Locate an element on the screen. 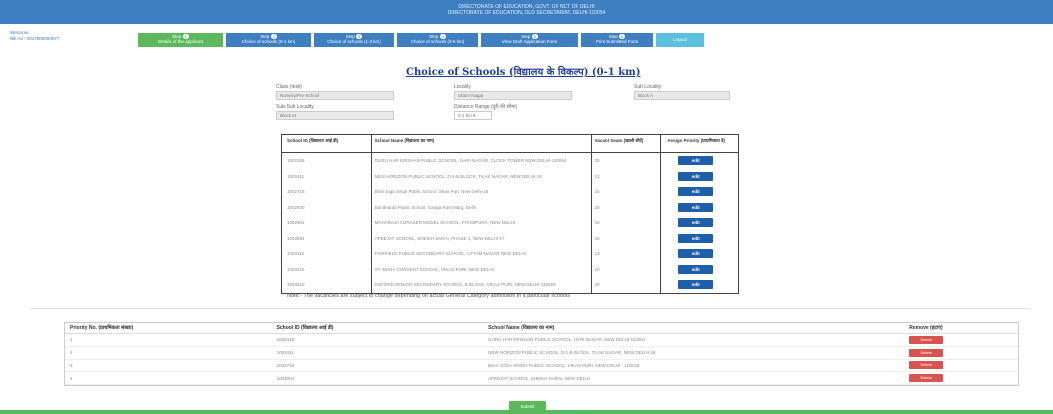 The width and height of the screenshot is (1053, 414). step-label: Choice of schools (1-3 km) is located at coordinates (354, 41).